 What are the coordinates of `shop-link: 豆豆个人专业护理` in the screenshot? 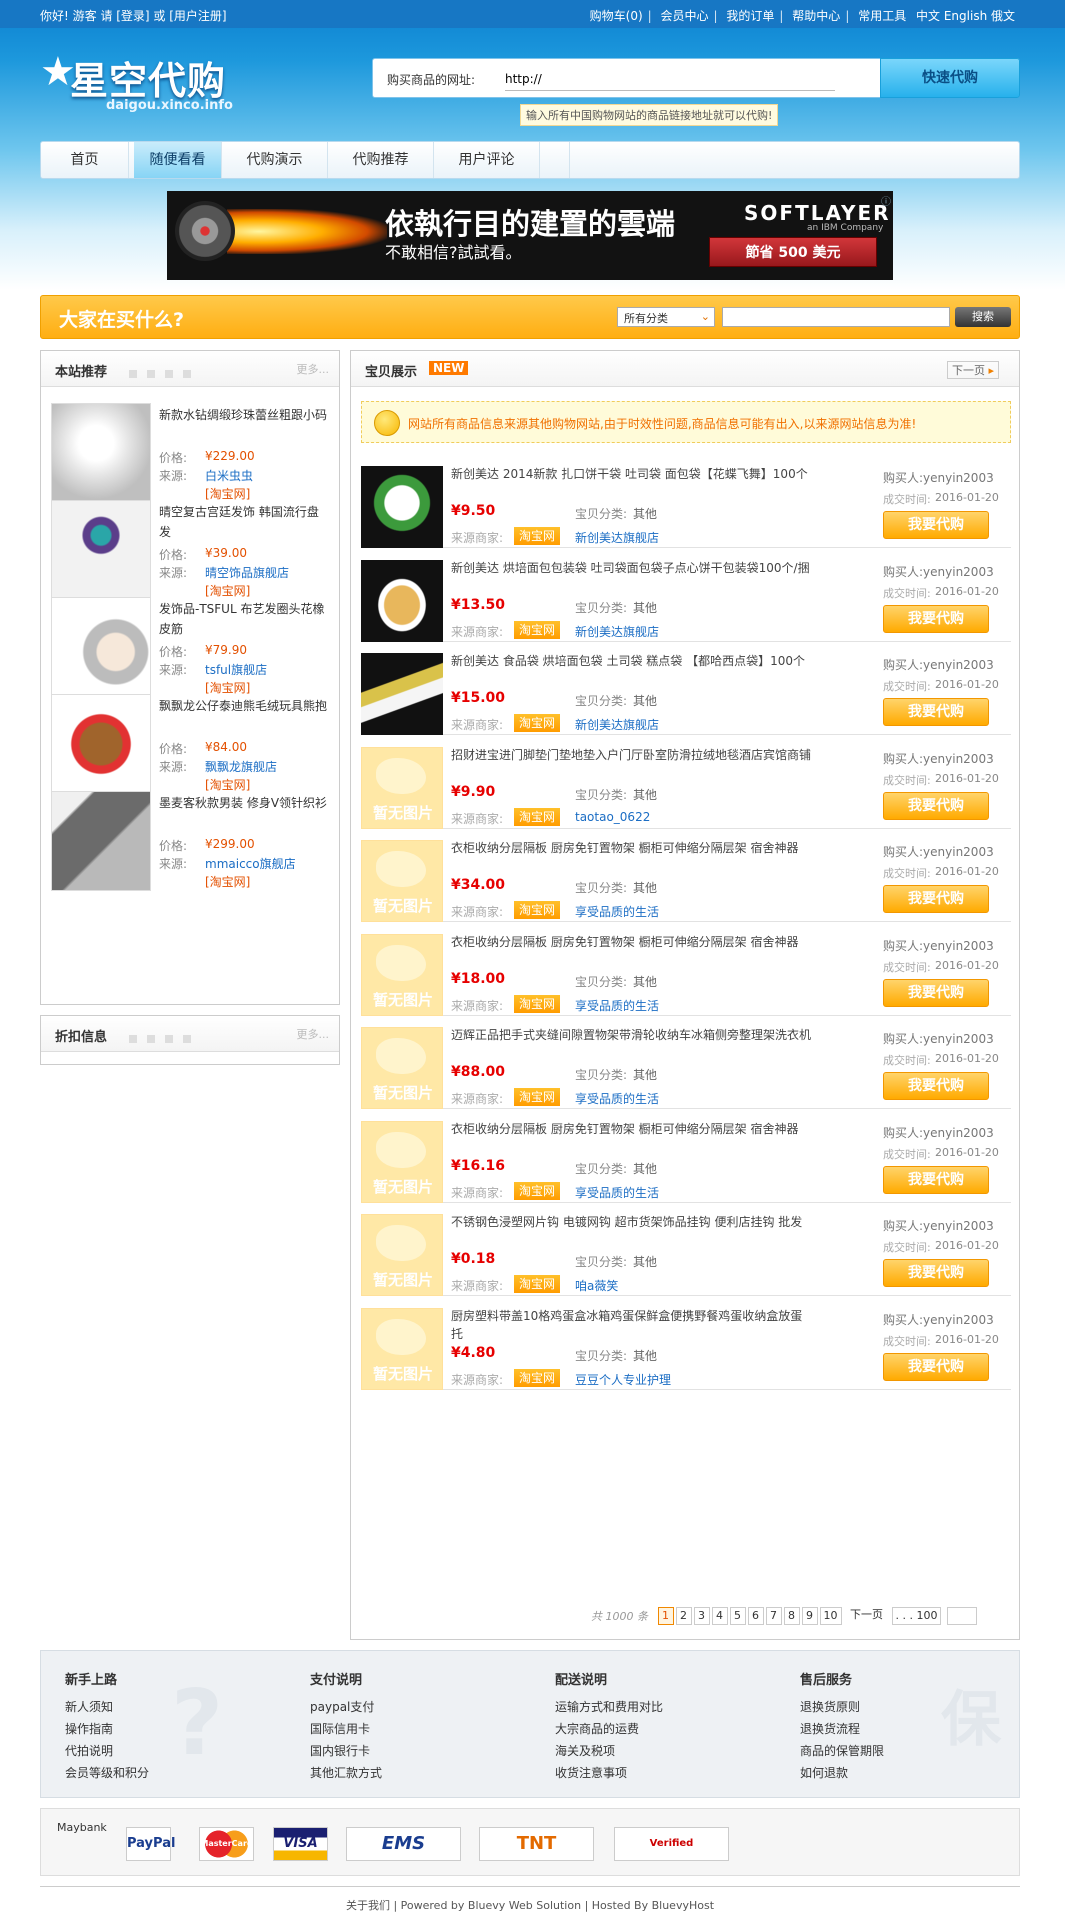 It's located at (623, 1379).